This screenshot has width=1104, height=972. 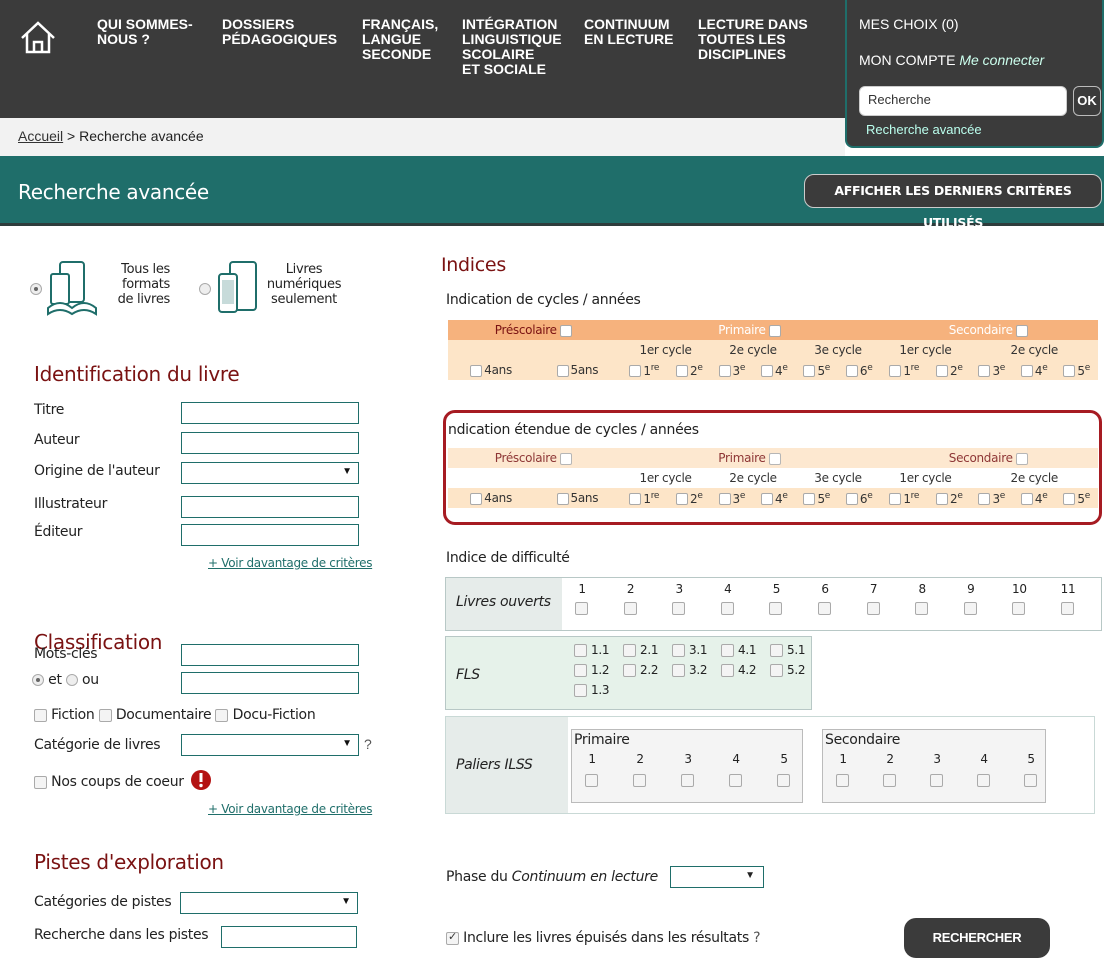 What do you see at coordinates (400, 39) in the screenshot?
I see `nav-francais-langue-seconde: FRANÇAIS, LANGUE SECONDE` at bounding box center [400, 39].